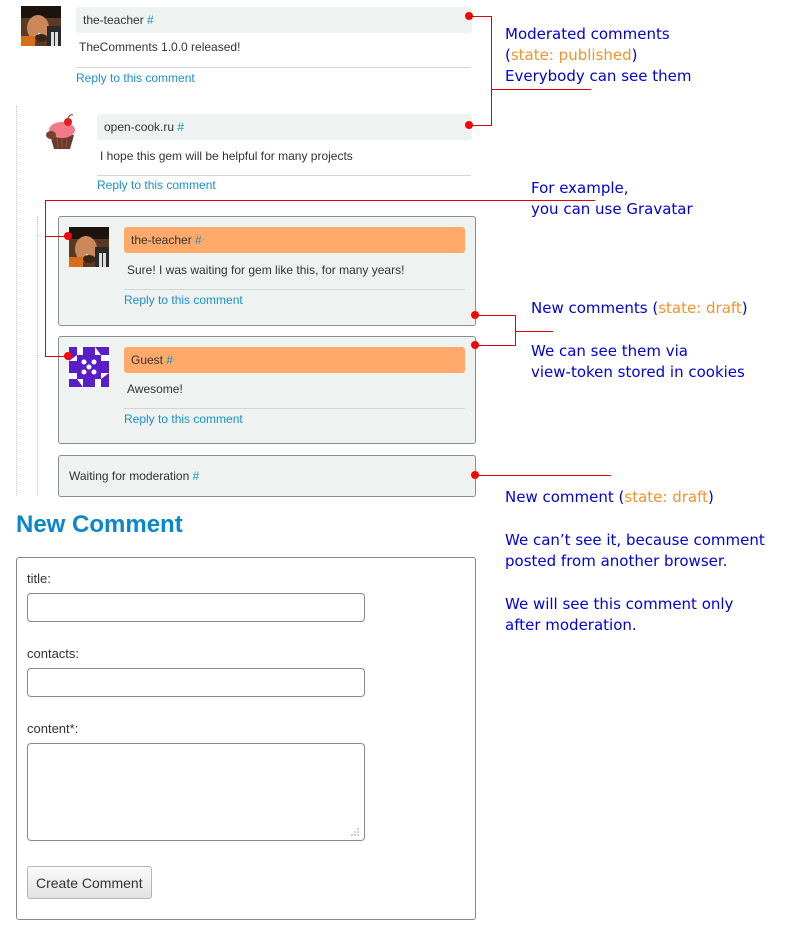 Image resolution: width=800 pixels, height=930 pixels. I want to click on draft-comment-item: Guest # Awesome! Reply to this comment, so click(267, 390).